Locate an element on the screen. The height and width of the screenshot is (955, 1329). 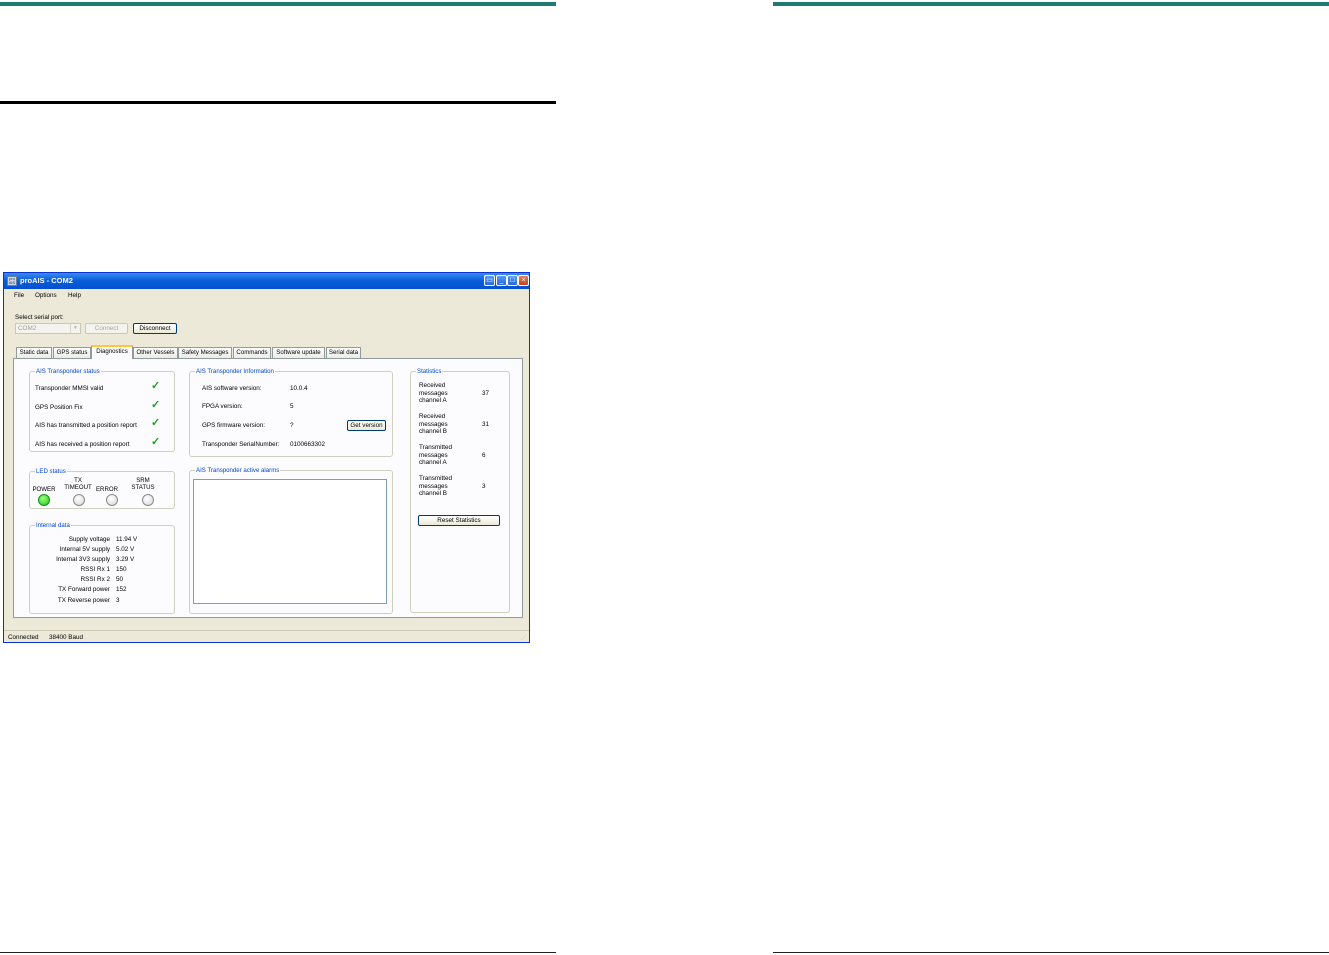
internal-5v-label: Internal 5V supply is located at coordinates (84, 549).